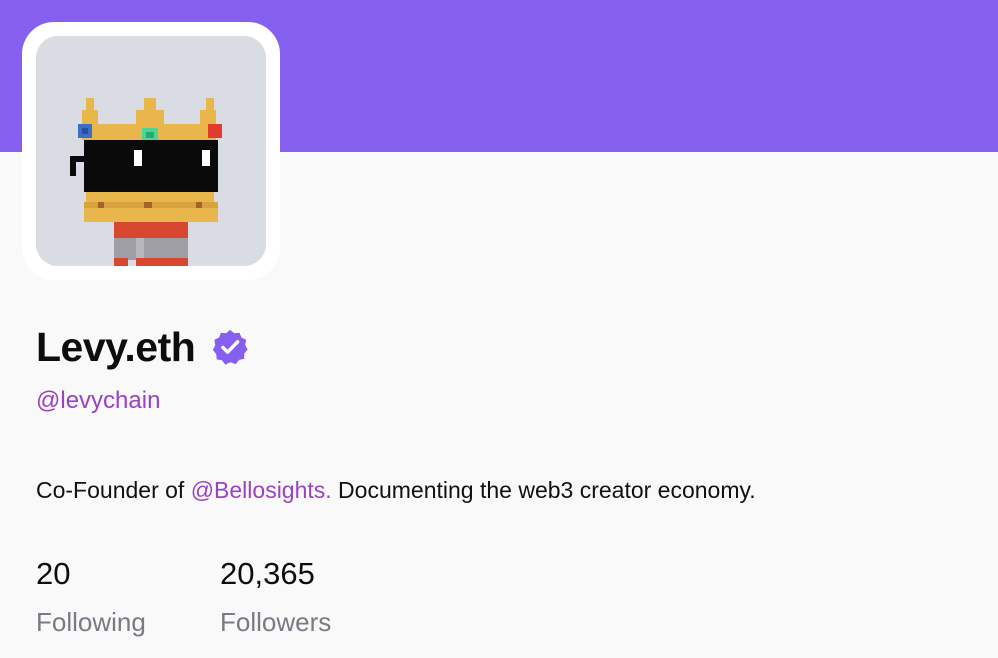 The width and height of the screenshot is (998, 658). What do you see at coordinates (53, 573) in the screenshot?
I see `following-count: 20` at bounding box center [53, 573].